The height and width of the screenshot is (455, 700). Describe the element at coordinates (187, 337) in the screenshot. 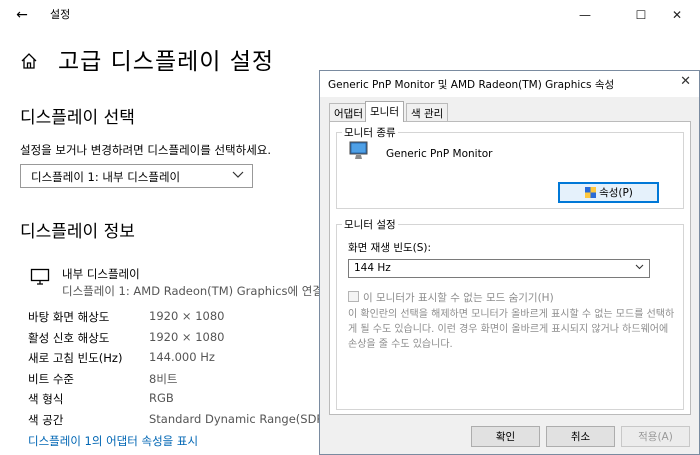

I see `info-value-active-resolution: 1920 × 1080` at that location.